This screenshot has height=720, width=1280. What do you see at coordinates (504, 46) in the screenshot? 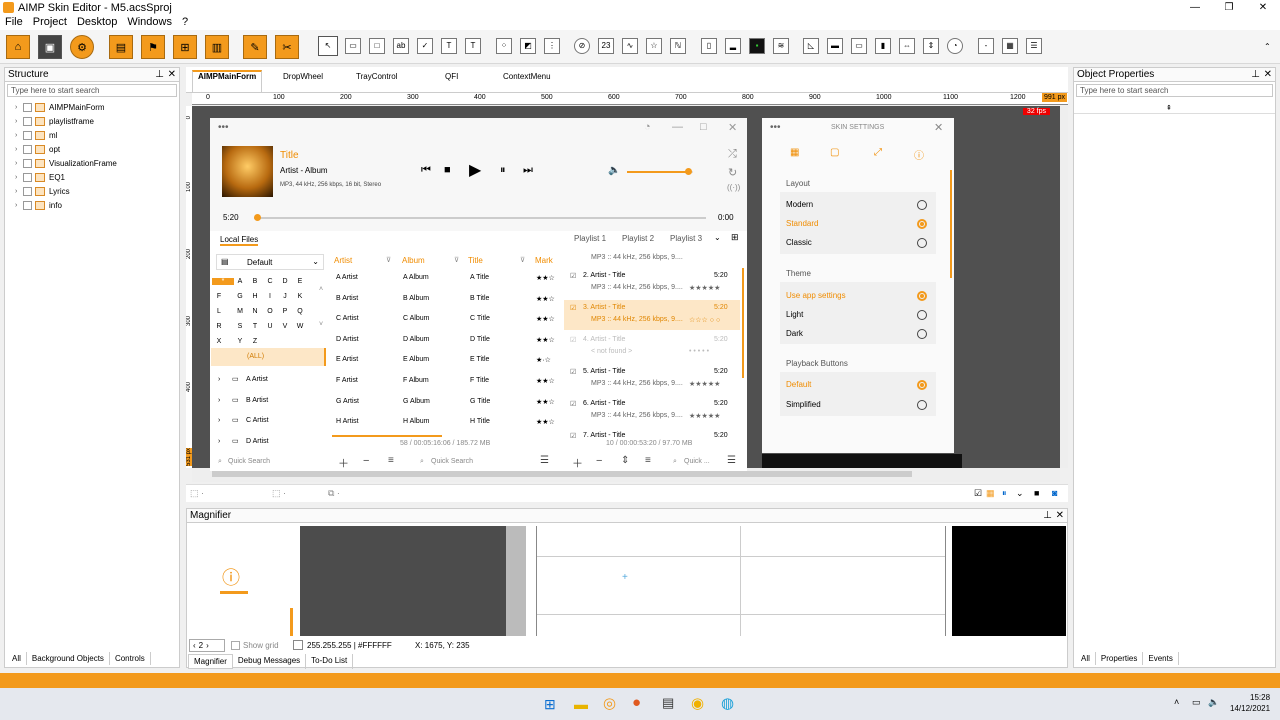
I see `dots-tool-icon: ⁘` at bounding box center [504, 46].